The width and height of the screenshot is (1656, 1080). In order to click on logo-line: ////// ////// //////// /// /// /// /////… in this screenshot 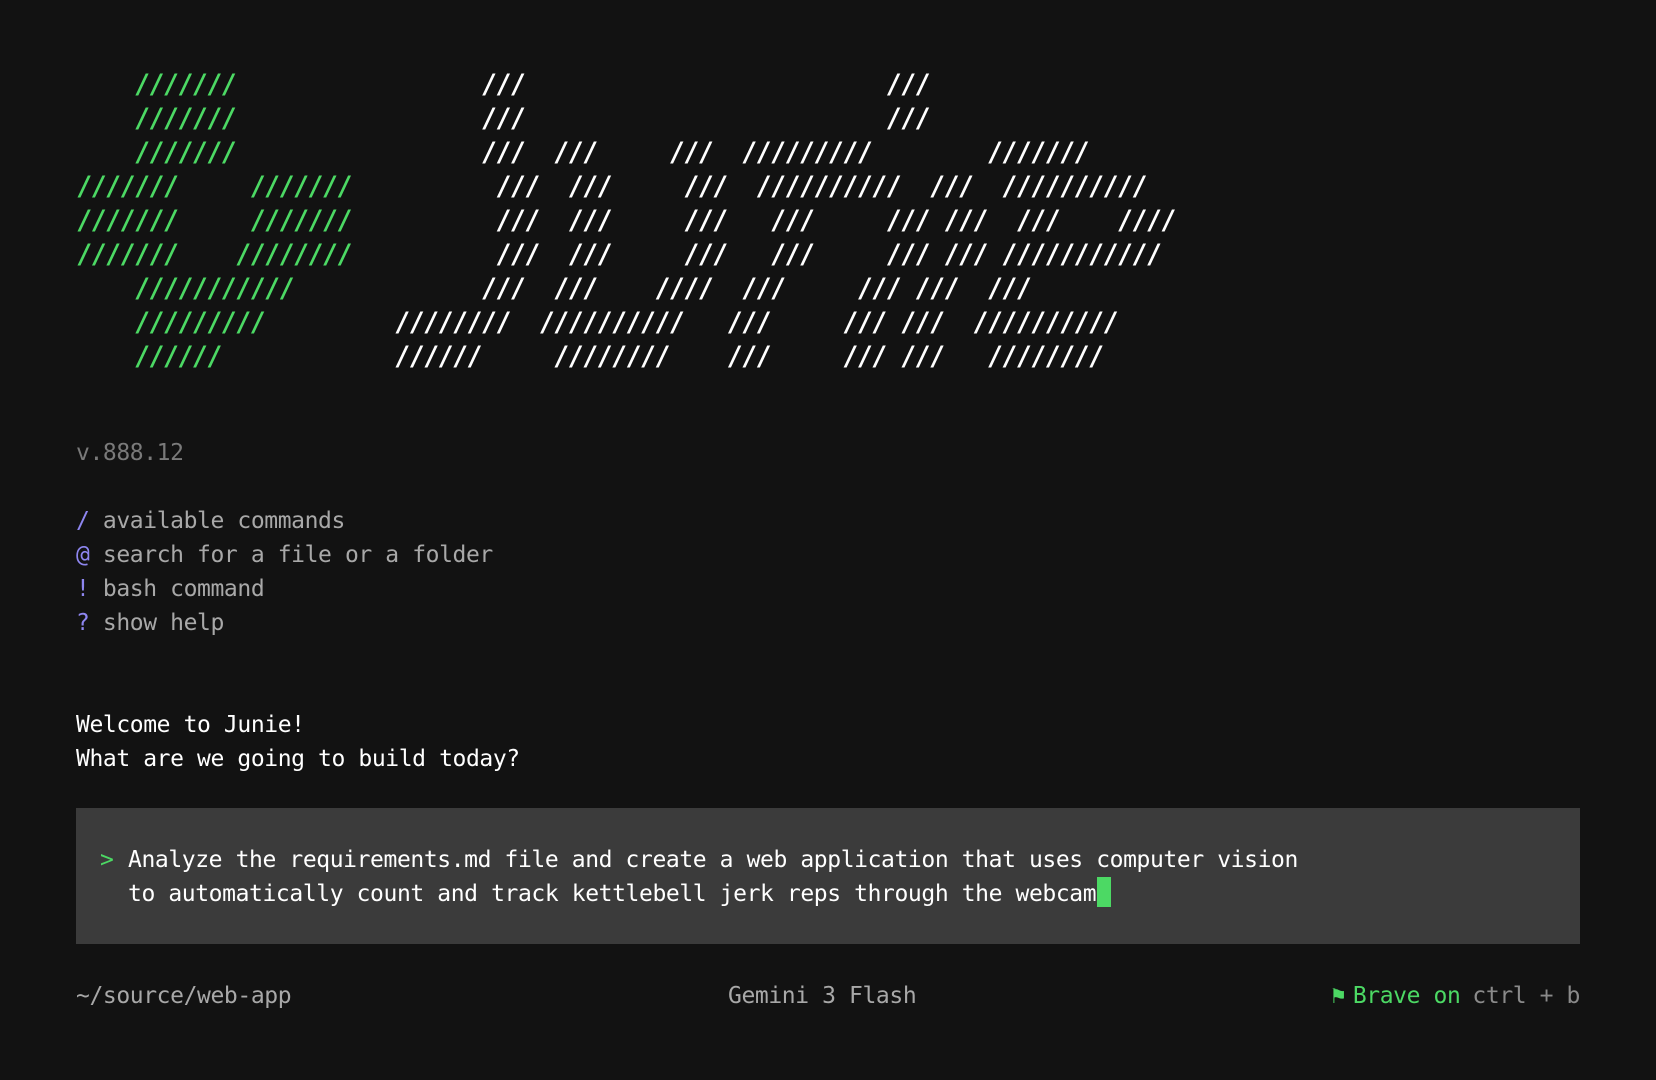, I will do `click(625, 357)`.